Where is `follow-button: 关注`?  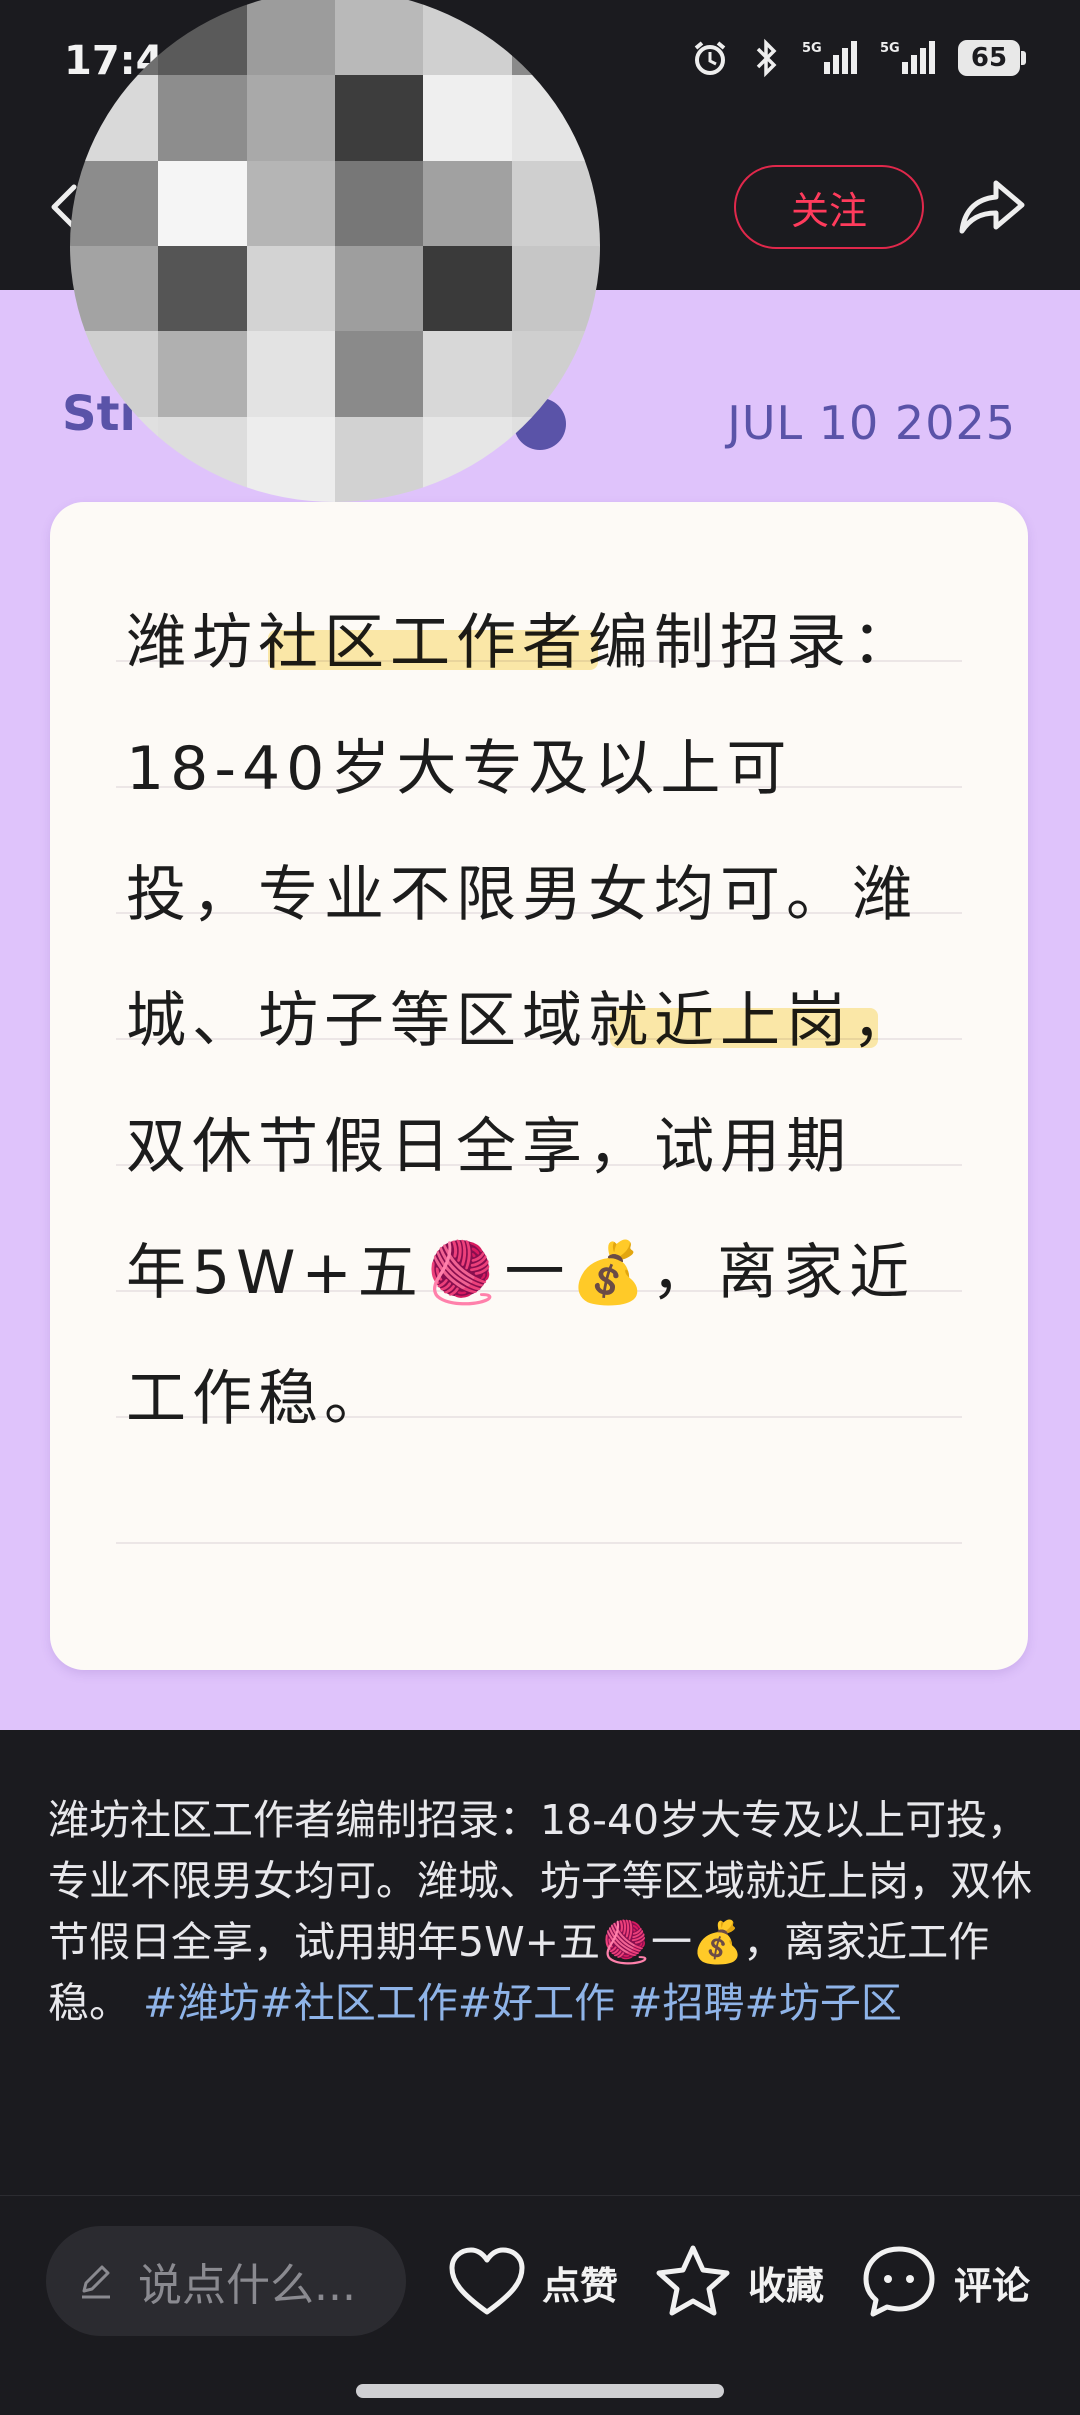
follow-button: 关注 is located at coordinates (829, 207).